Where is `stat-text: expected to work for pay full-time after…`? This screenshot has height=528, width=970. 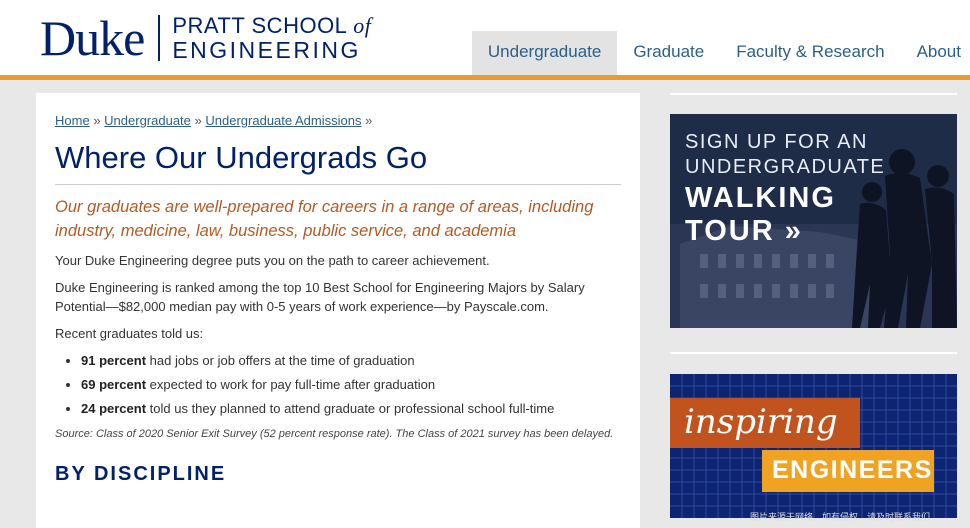
stat-text: expected to work for pay full-time after… is located at coordinates (291, 384).